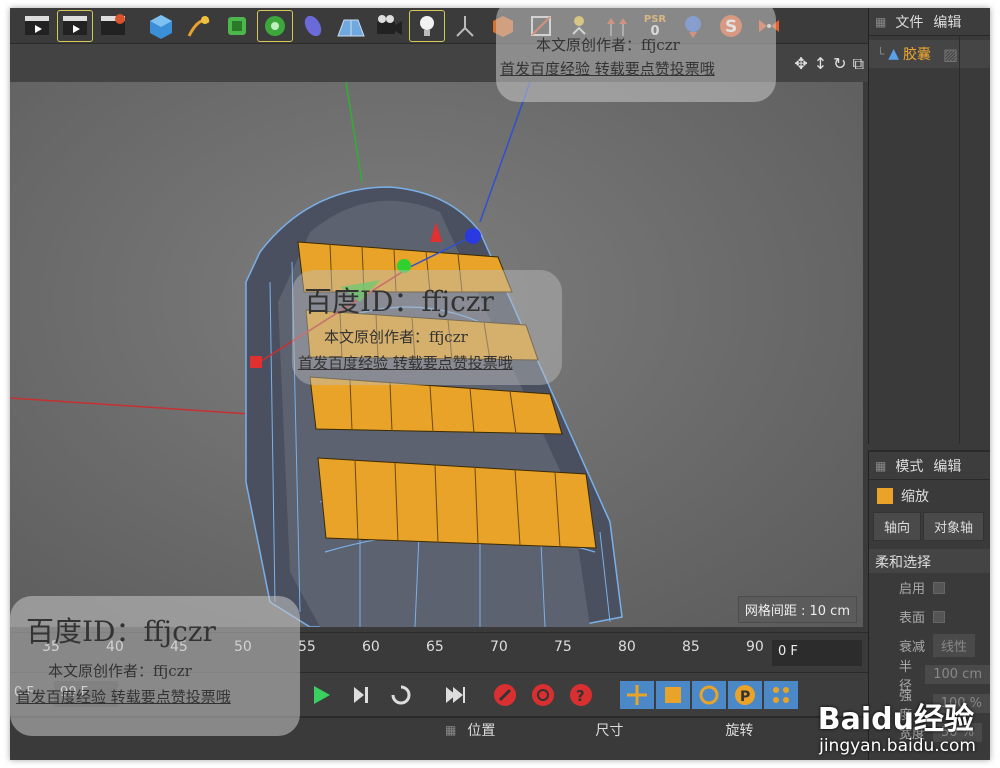 This screenshot has height=768, width=1000. I want to click on record-keyframe-icon, so click(505, 695).